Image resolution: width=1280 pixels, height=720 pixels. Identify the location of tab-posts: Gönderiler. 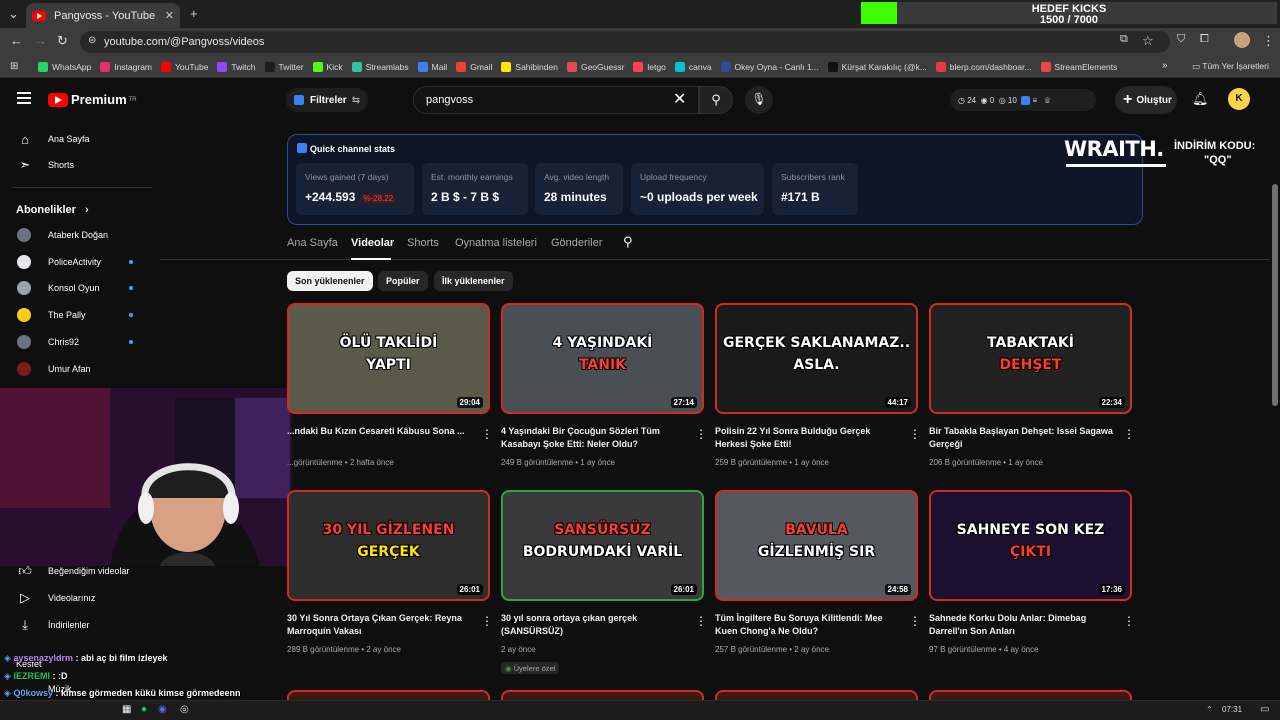
(576, 243).